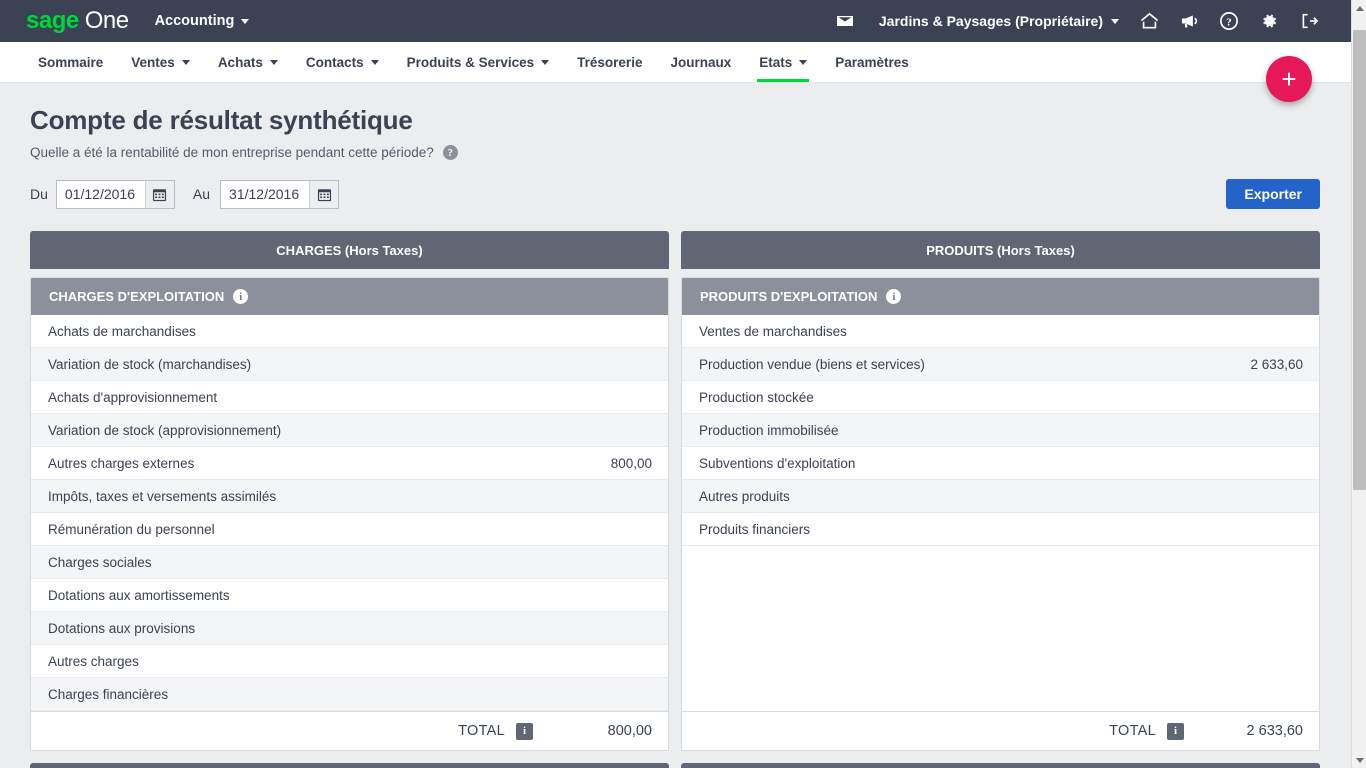 The image size is (1366, 768). Describe the element at coordinates (349, 463) in the screenshot. I see `table-row: Autres charges externes 800,00` at that location.